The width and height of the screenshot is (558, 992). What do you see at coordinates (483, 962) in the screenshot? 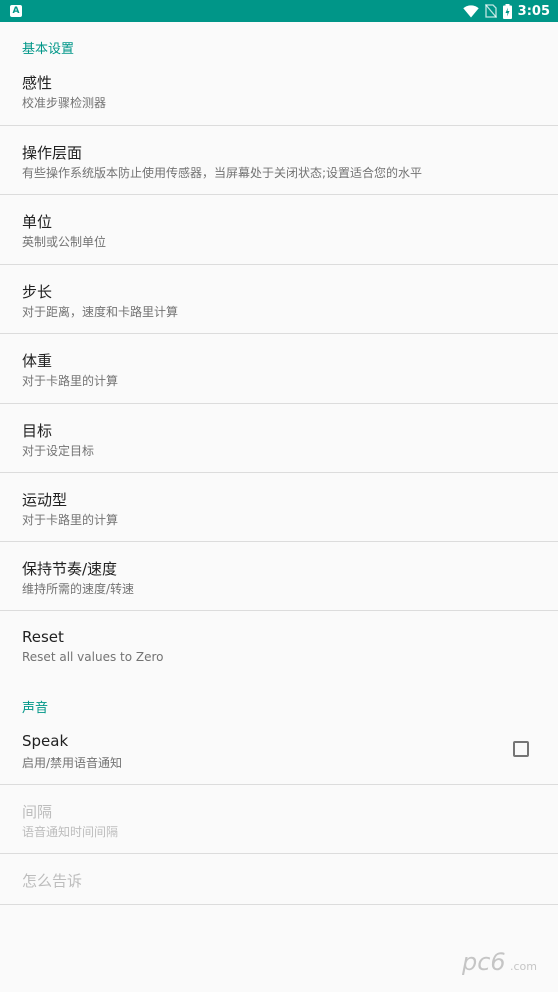
I see `svg-text: pc6` at bounding box center [483, 962].